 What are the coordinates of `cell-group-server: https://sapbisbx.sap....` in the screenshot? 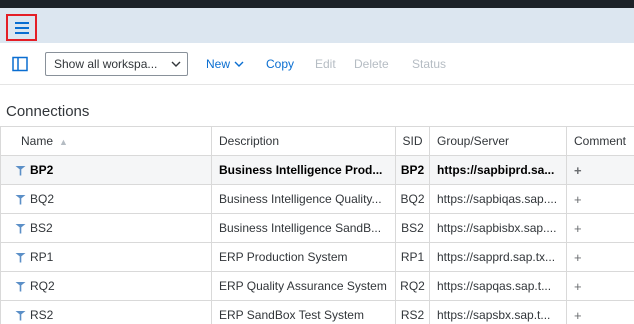 It's located at (498, 228).